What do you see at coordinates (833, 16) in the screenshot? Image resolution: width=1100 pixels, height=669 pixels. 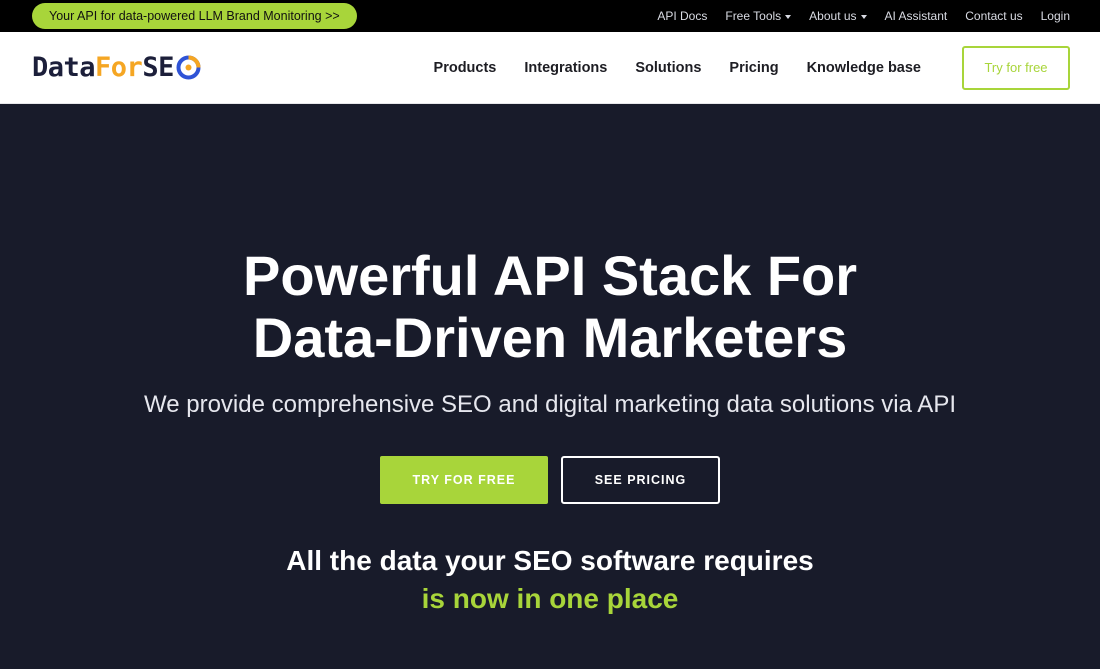 I see `top-link-about-us-label: About us` at bounding box center [833, 16].